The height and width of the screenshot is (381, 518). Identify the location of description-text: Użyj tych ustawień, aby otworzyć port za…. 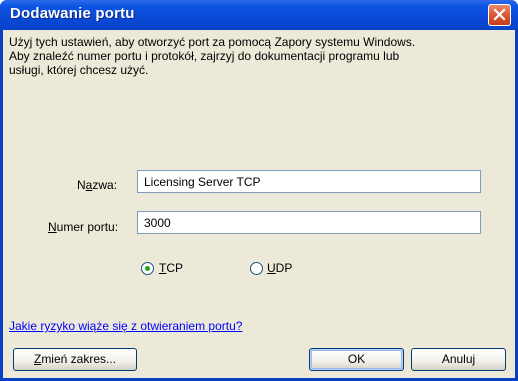
(224, 56).